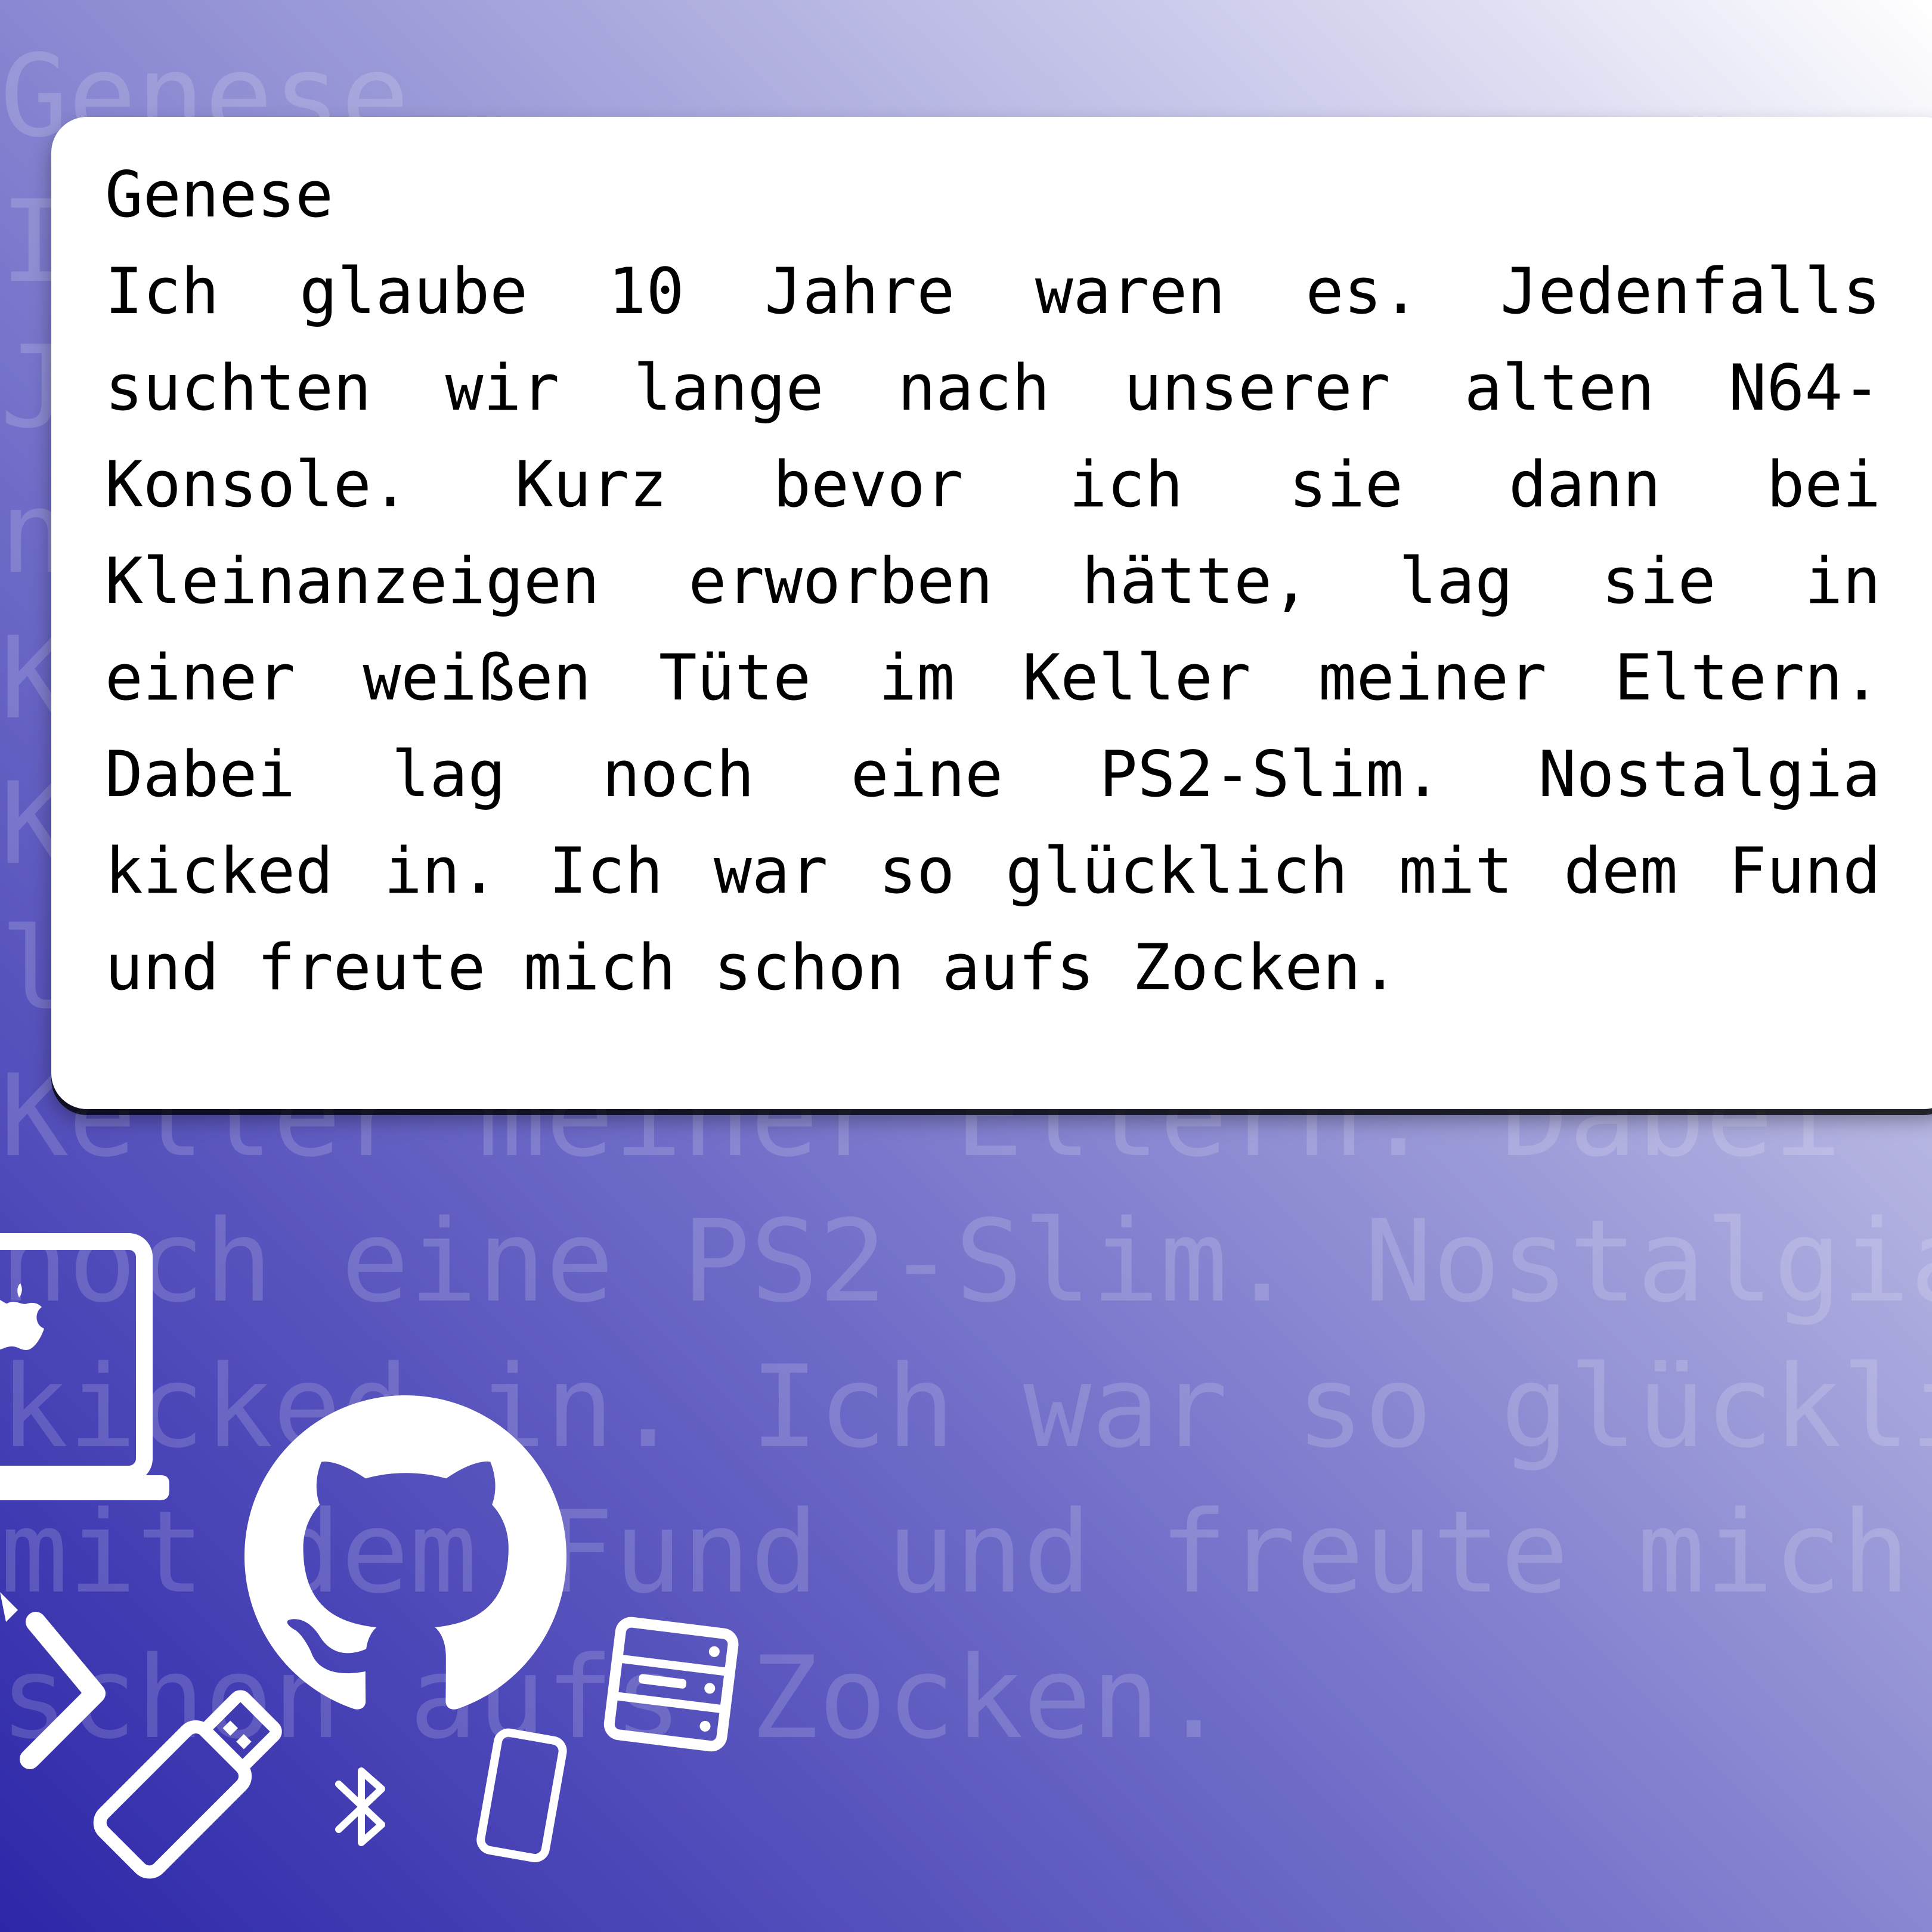 The width and height of the screenshot is (1932, 1932). What do you see at coordinates (752, 967) in the screenshot?
I see `card-text-line: und freute mich schon aufs Zocken.` at bounding box center [752, 967].